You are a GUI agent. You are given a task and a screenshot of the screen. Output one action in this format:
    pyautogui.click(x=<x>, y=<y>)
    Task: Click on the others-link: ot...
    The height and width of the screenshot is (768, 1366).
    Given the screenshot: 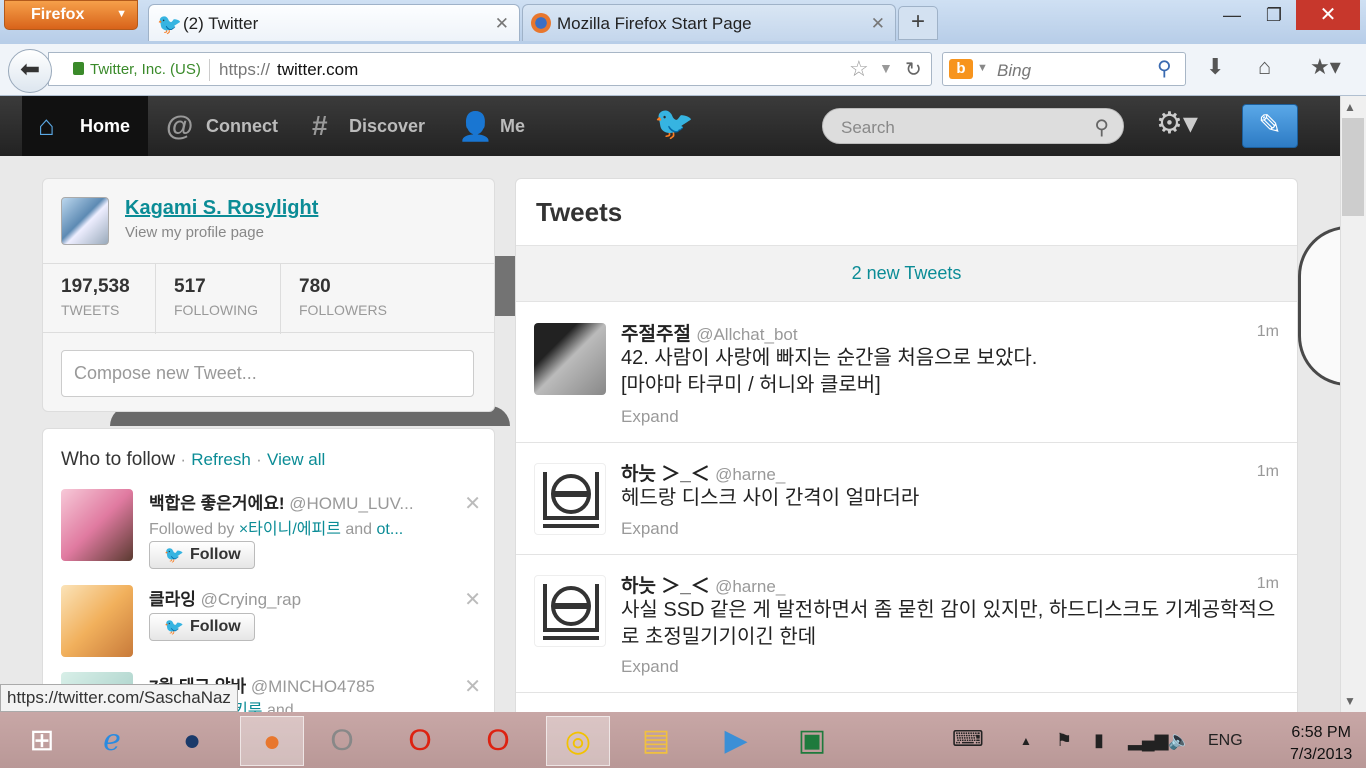 What is the action you would take?
    pyautogui.click(x=390, y=529)
    